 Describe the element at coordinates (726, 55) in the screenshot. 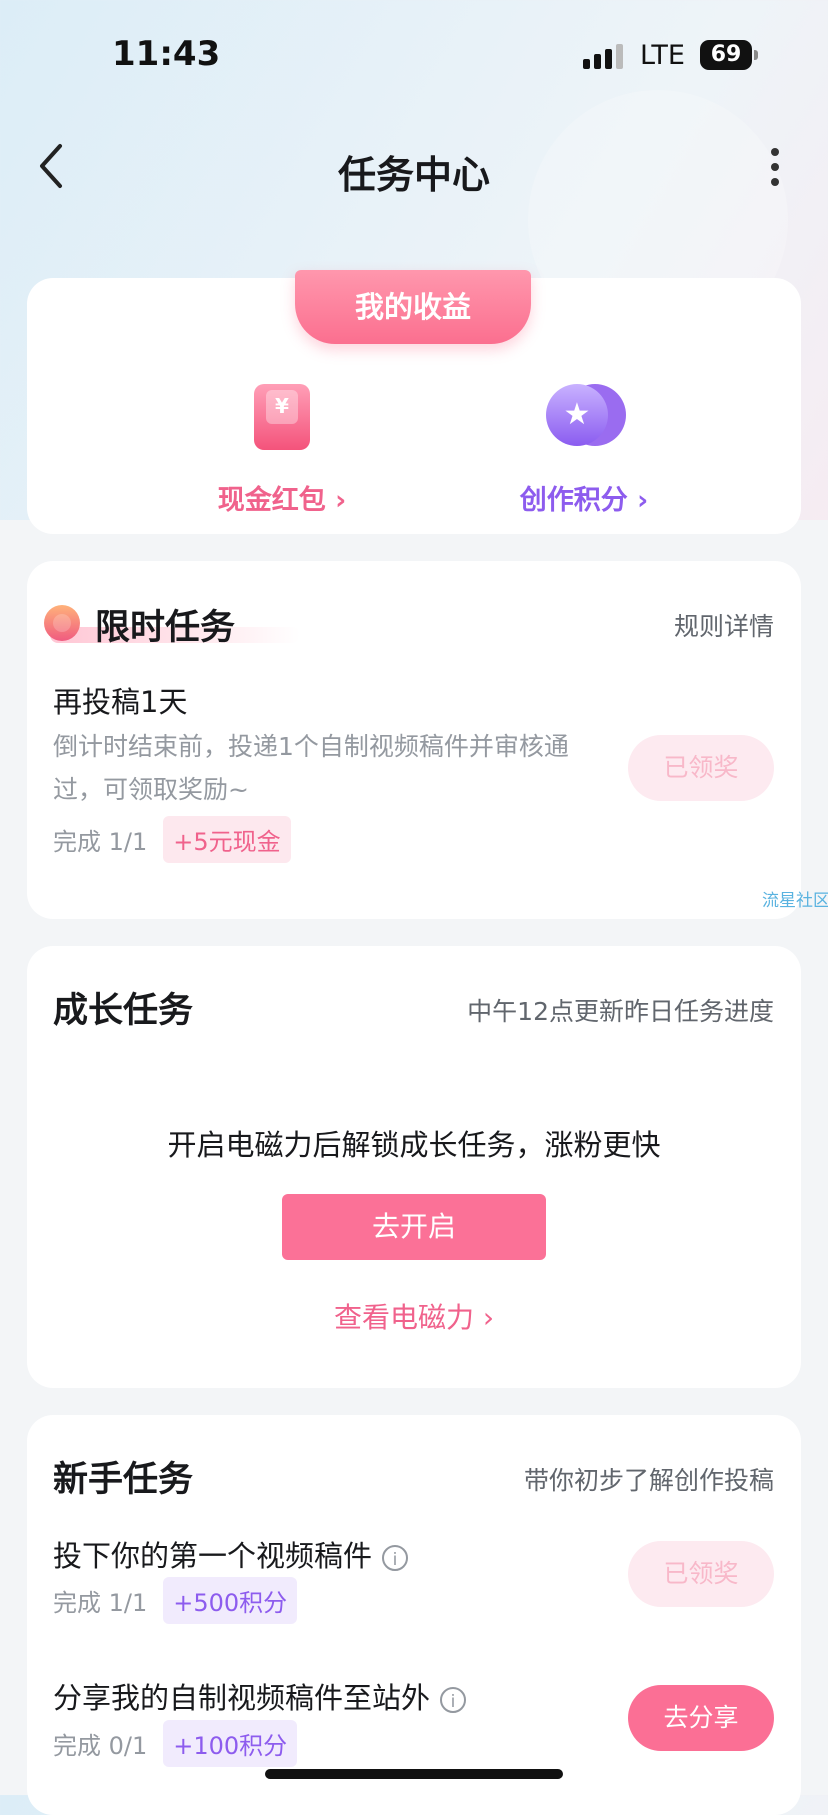

I see `battery-icon: 69` at that location.